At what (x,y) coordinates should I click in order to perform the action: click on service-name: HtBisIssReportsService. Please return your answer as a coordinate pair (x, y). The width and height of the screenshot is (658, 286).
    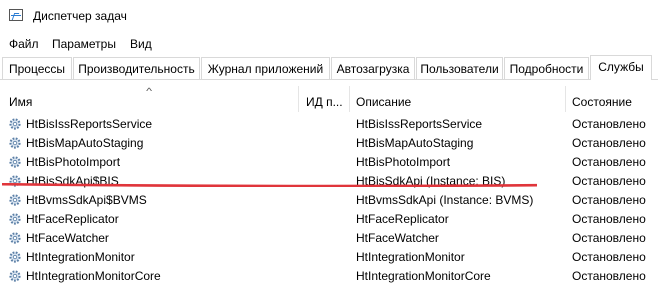
    Looking at the image, I should click on (89, 124).